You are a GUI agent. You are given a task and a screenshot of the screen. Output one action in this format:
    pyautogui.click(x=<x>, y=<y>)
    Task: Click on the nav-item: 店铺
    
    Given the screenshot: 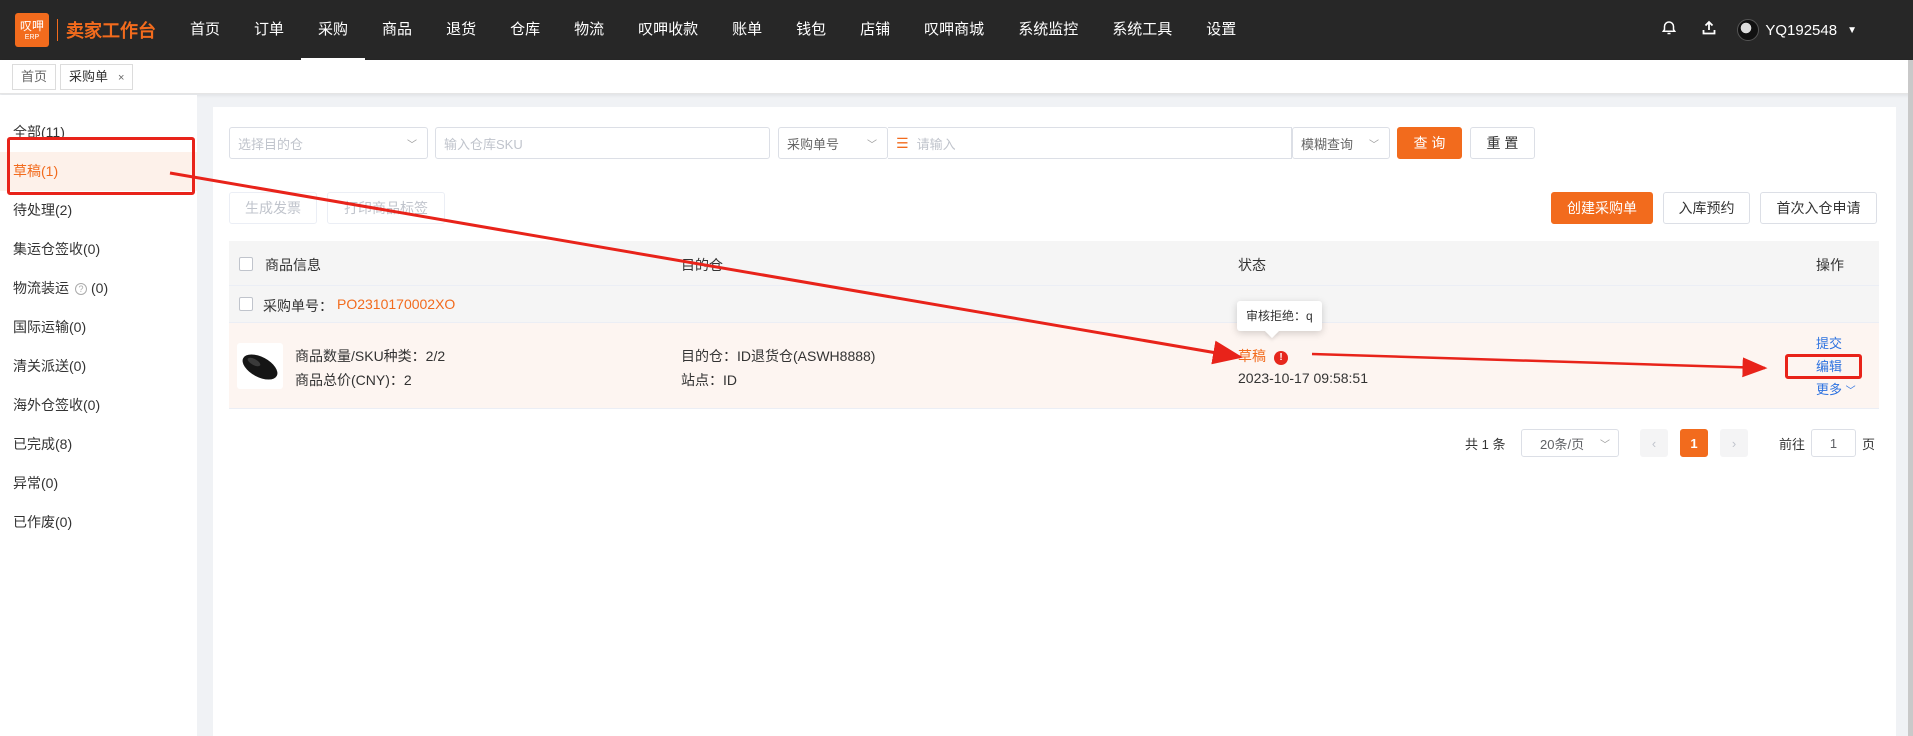 What is the action you would take?
    pyautogui.click(x=875, y=30)
    